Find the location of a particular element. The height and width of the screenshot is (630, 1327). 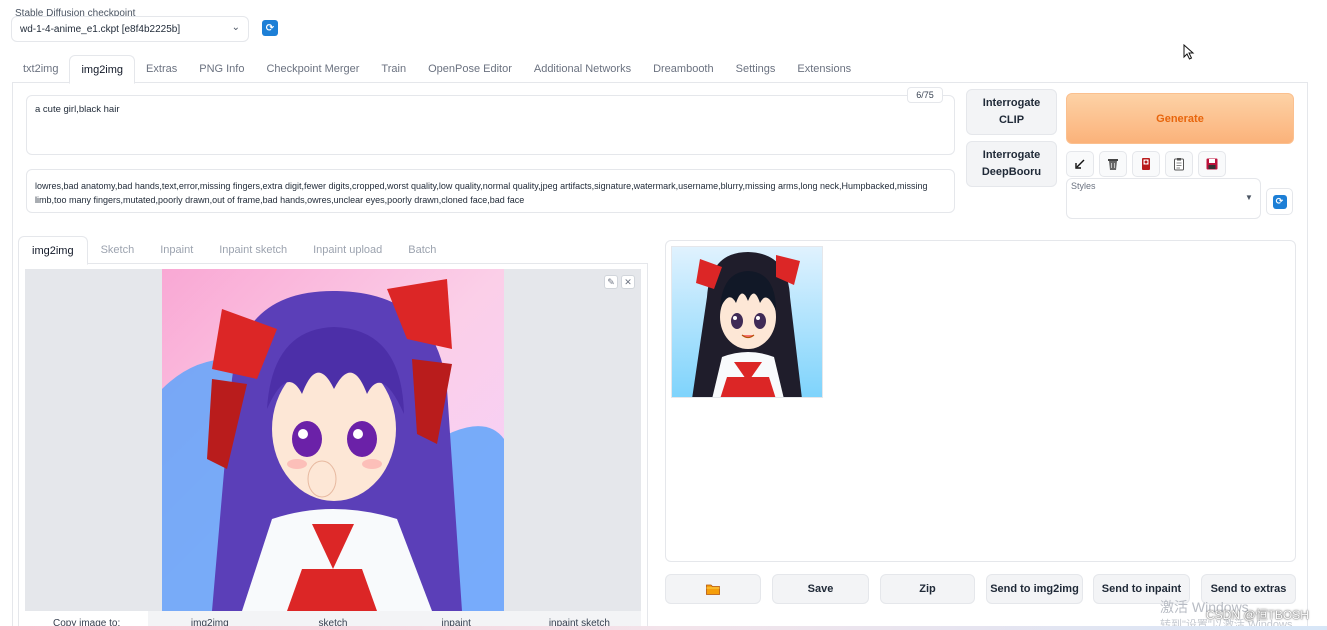

output-image-thumbnail is located at coordinates (747, 322).